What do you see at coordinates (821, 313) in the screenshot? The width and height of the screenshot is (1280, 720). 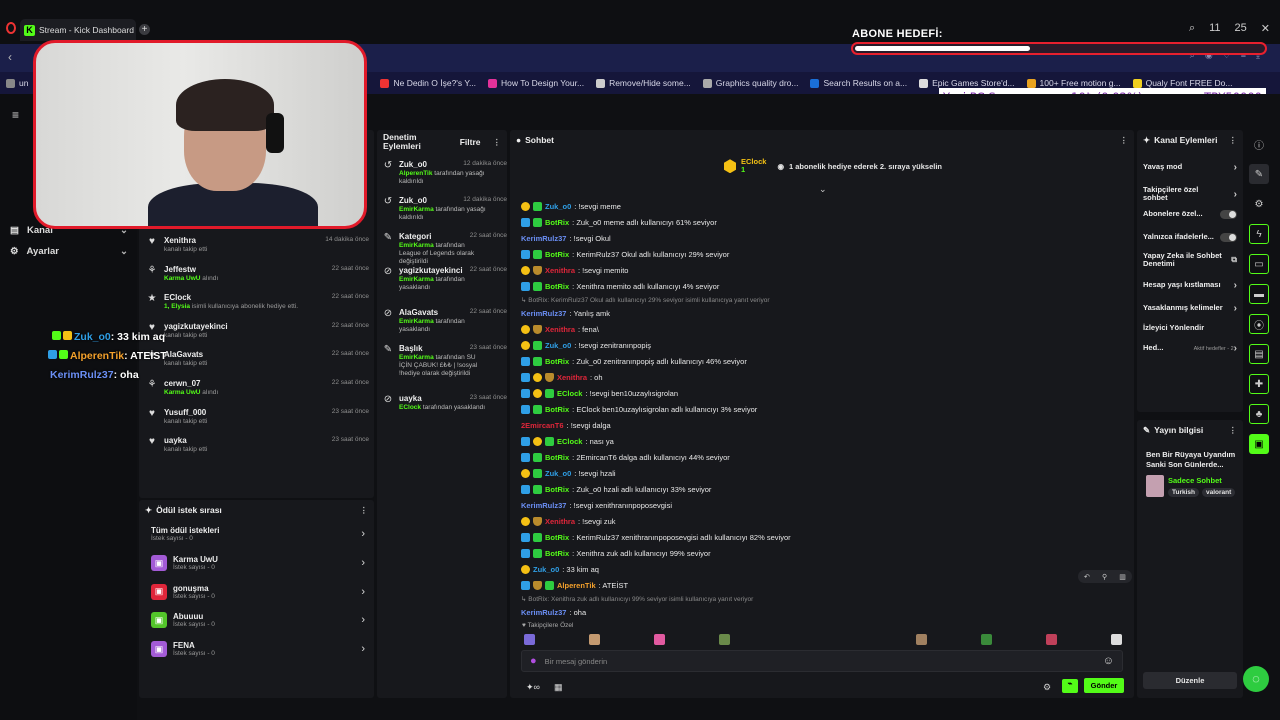 I see `chat-message: KerimRulz37: Yanlış amk` at bounding box center [821, 313].